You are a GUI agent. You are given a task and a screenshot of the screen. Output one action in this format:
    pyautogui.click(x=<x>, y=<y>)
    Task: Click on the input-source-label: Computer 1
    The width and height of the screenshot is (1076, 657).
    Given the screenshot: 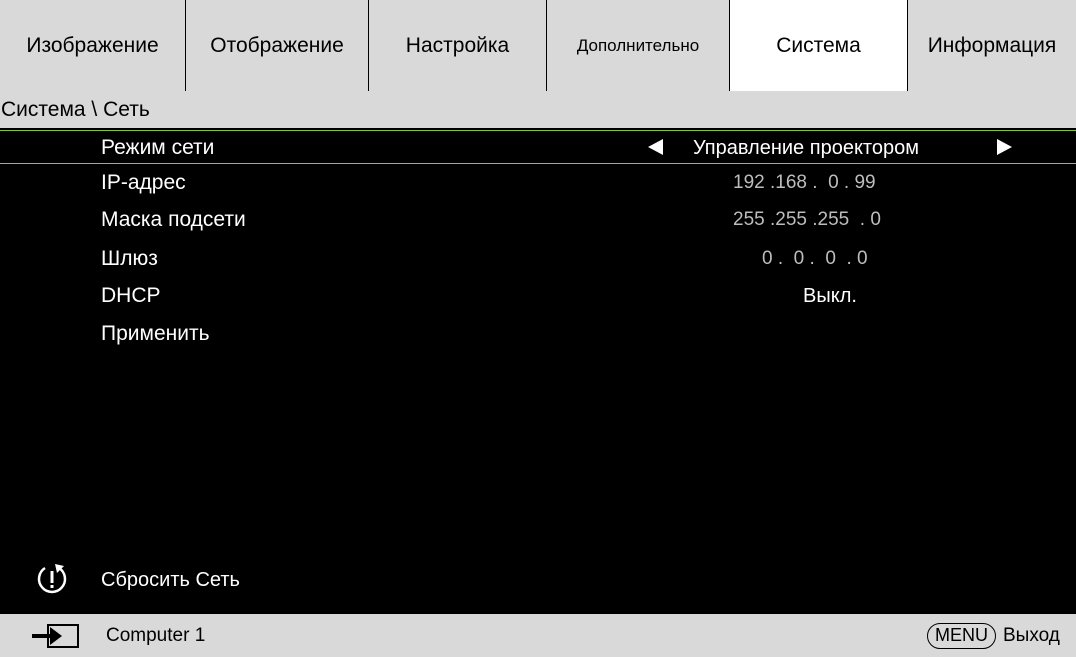 What is the action you would take?
    pyautogui.click(x=156, y=635)
    